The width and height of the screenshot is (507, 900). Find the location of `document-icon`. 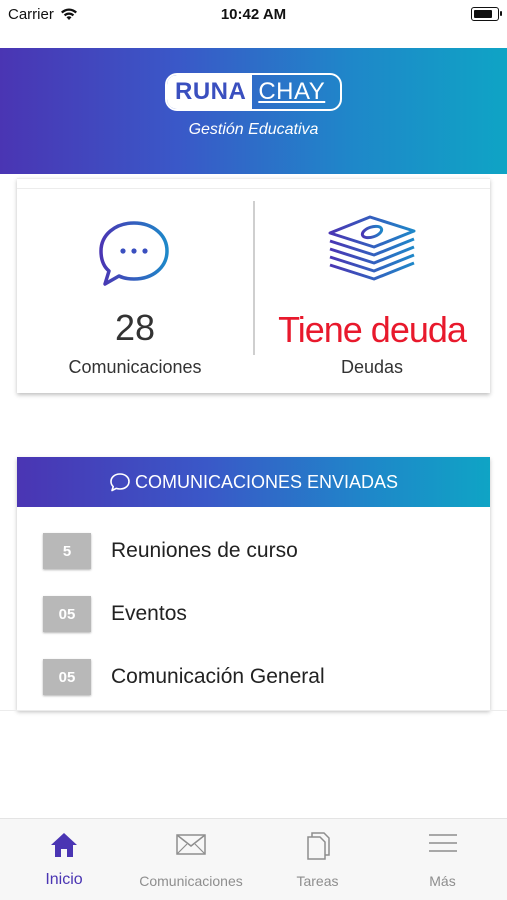

document-icon is located at coordinates (318, 846).